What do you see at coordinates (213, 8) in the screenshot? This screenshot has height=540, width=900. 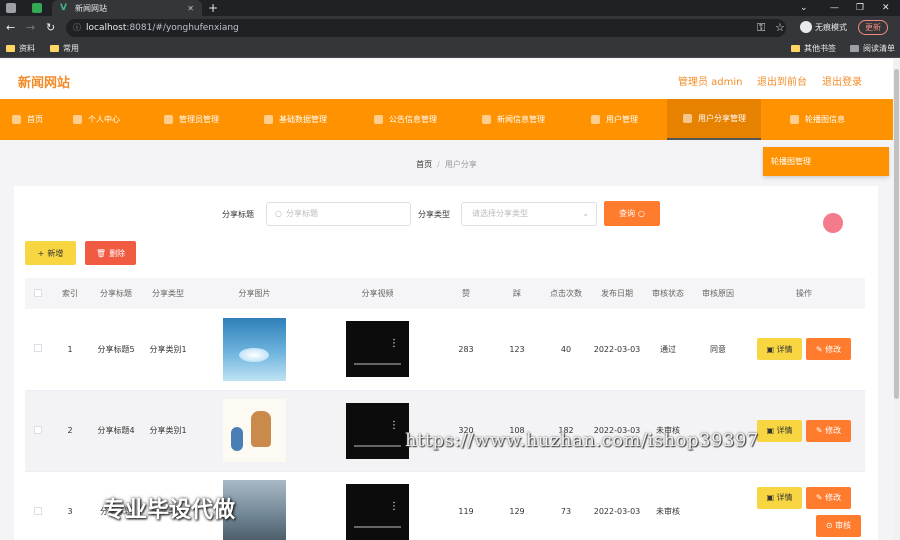 I see `new-tab-button: +` at bounding box center [213, 8].